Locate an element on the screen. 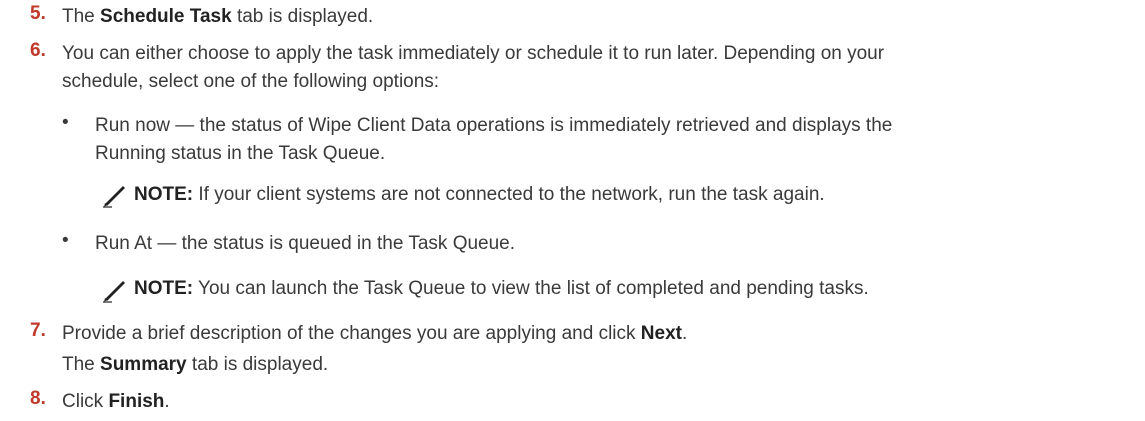 The width and height of the screenshot is (1145, 421). step-number: 8. is located at coordinates (38, 398).